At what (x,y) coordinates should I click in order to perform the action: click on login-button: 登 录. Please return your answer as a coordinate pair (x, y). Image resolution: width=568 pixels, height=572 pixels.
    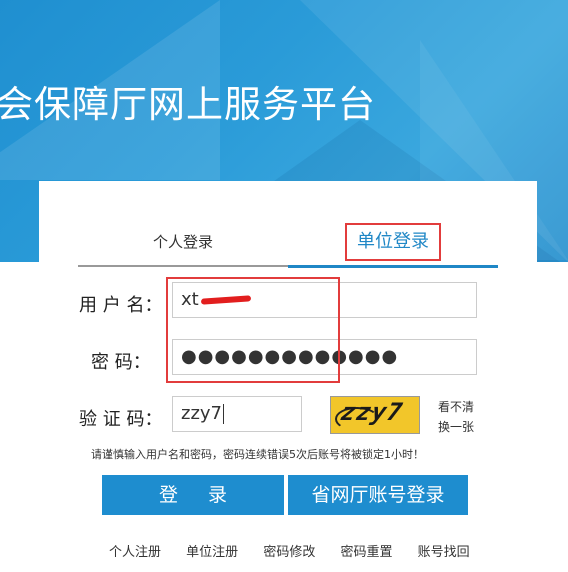
    Looking at the image, I should click on (193, 495).